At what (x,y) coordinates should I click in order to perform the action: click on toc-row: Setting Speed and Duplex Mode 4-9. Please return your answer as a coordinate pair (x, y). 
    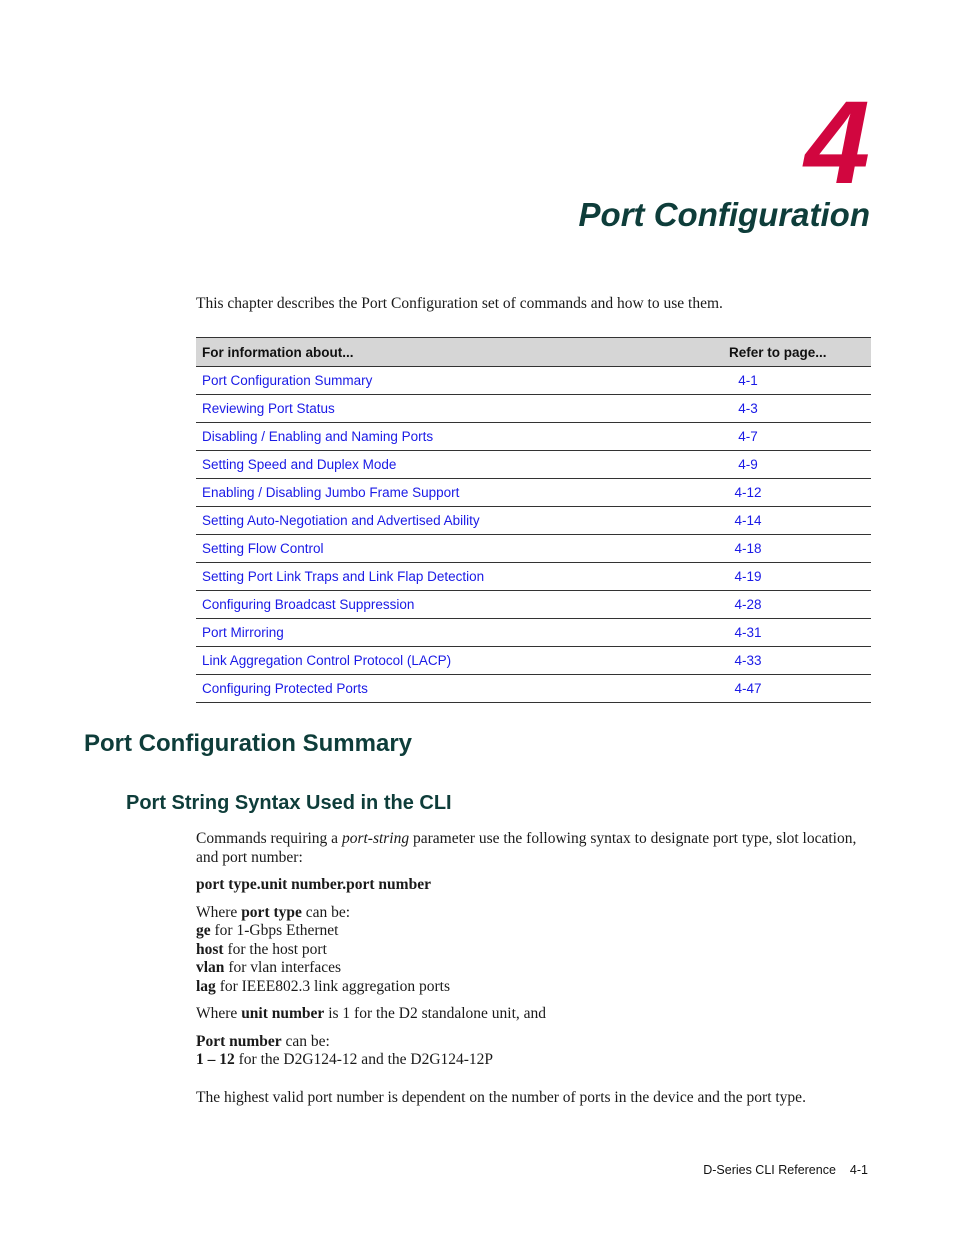
    Looking at the image, I should click on (533, 464).